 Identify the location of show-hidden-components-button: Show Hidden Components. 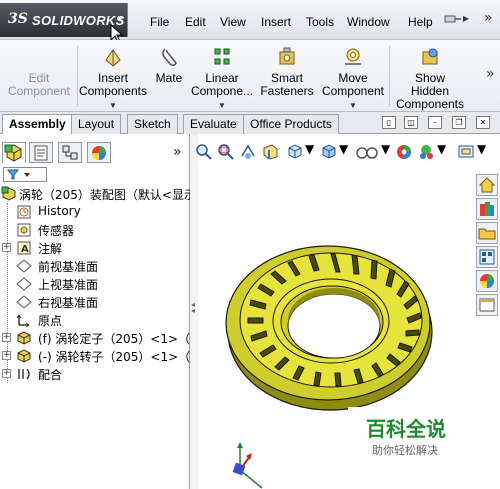
(430, 78).